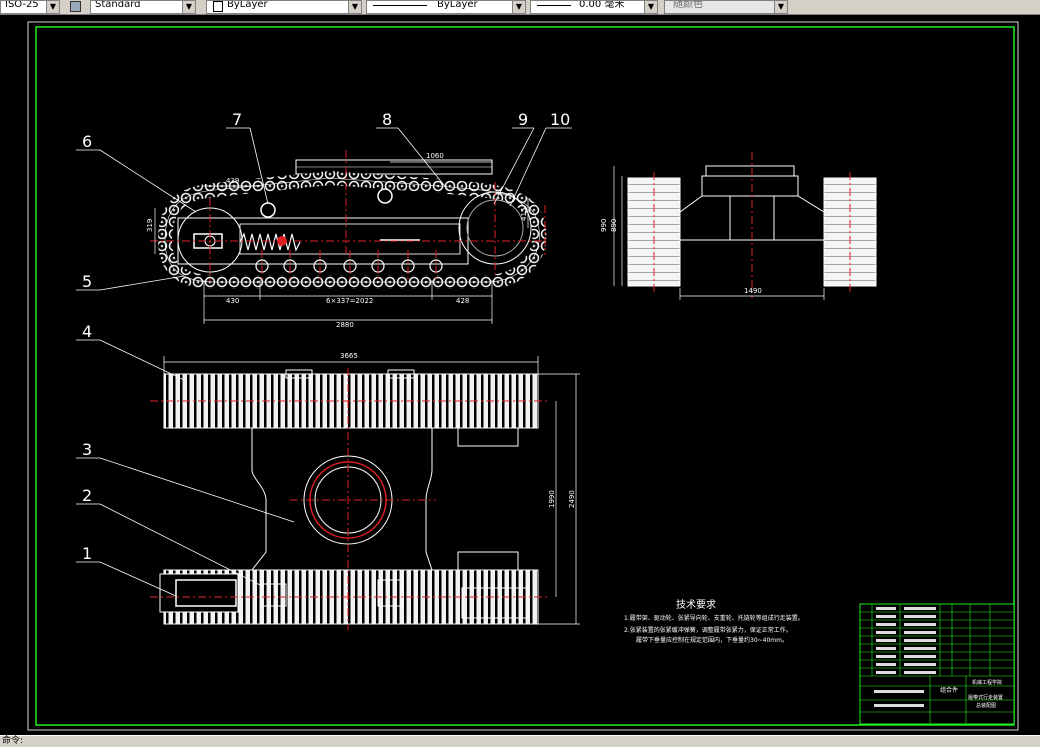  What do you see at coordinates (87, 495) in the screenshot?
I see `balloon-2: 2` at bounding box center [87, 495].